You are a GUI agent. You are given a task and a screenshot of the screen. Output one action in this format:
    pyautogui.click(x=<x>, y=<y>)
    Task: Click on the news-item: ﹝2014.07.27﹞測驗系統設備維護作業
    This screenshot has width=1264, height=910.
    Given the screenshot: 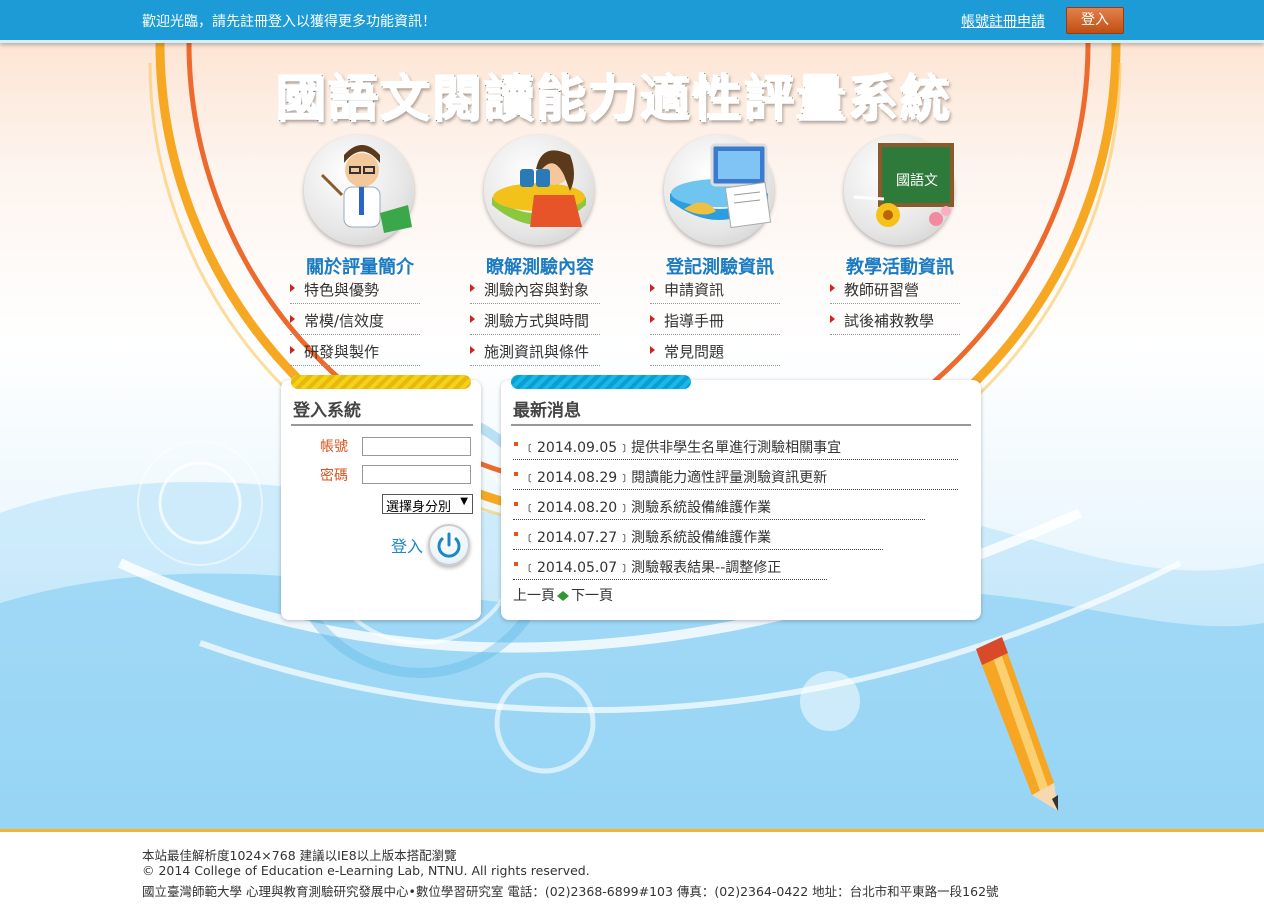 What is the action you would take?
    pyautogui.click(x=698, y=536)
    